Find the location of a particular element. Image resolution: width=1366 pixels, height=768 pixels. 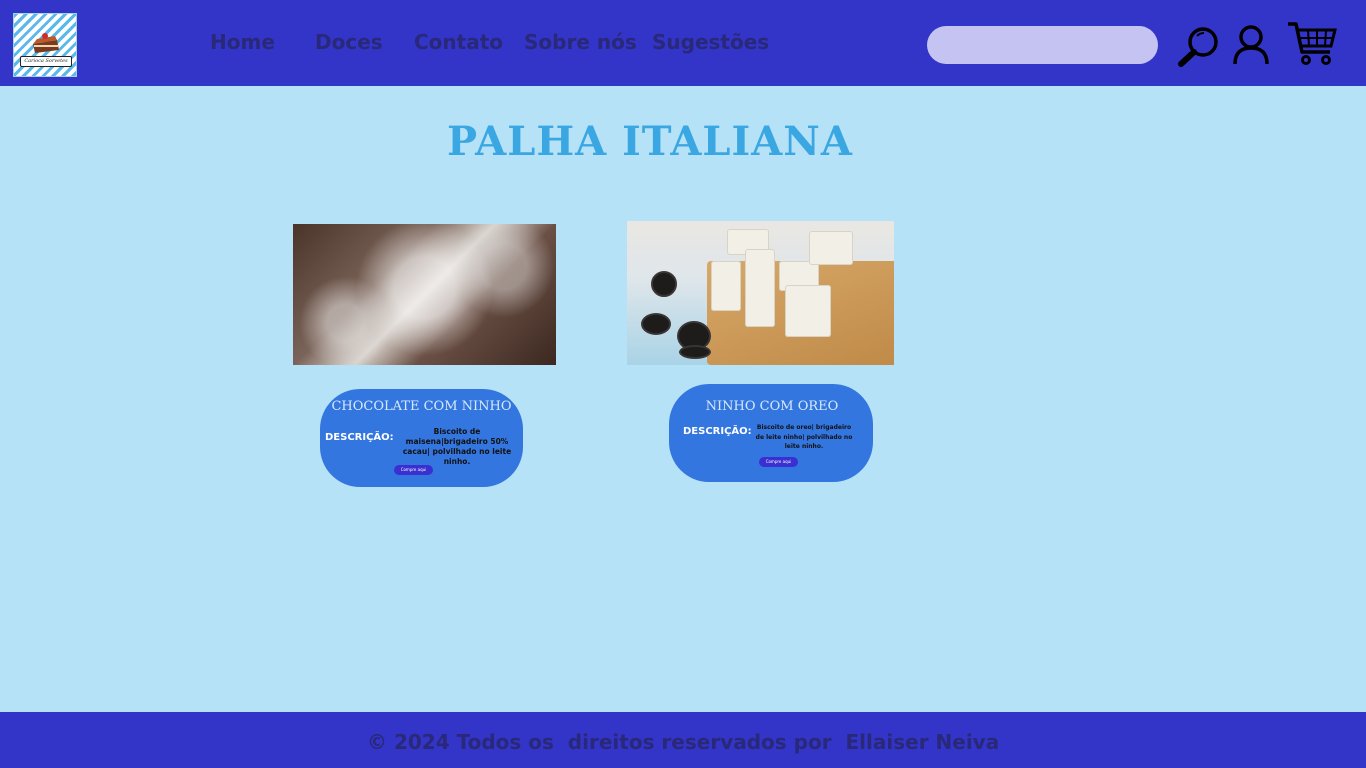

product-name: NINHO COM OREO is located at coordinates (772, 406).